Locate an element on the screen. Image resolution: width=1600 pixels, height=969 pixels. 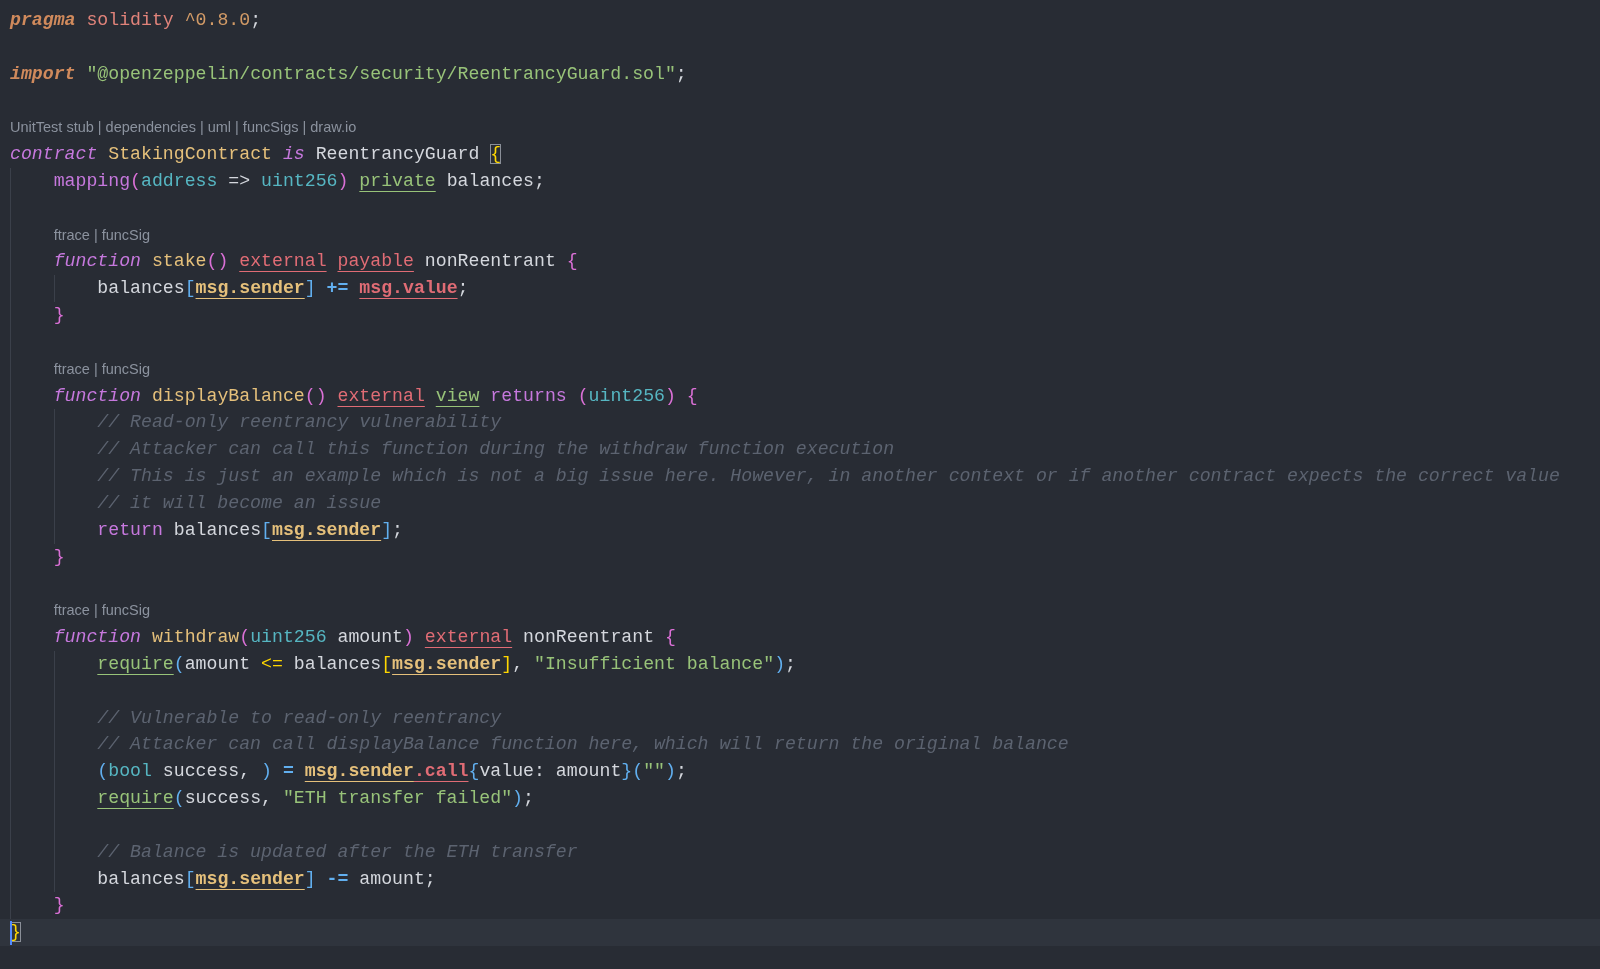
code-line: return balances[msg.sender]; is located at coordinates (250, 530).